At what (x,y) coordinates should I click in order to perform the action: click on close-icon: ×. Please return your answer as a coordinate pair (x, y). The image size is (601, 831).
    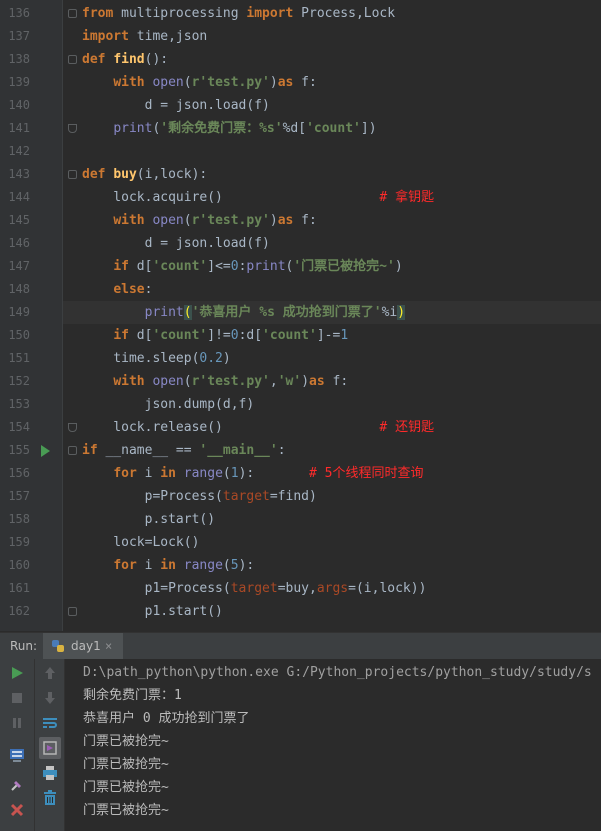
    Looking at the image, I should click on (108, 646).